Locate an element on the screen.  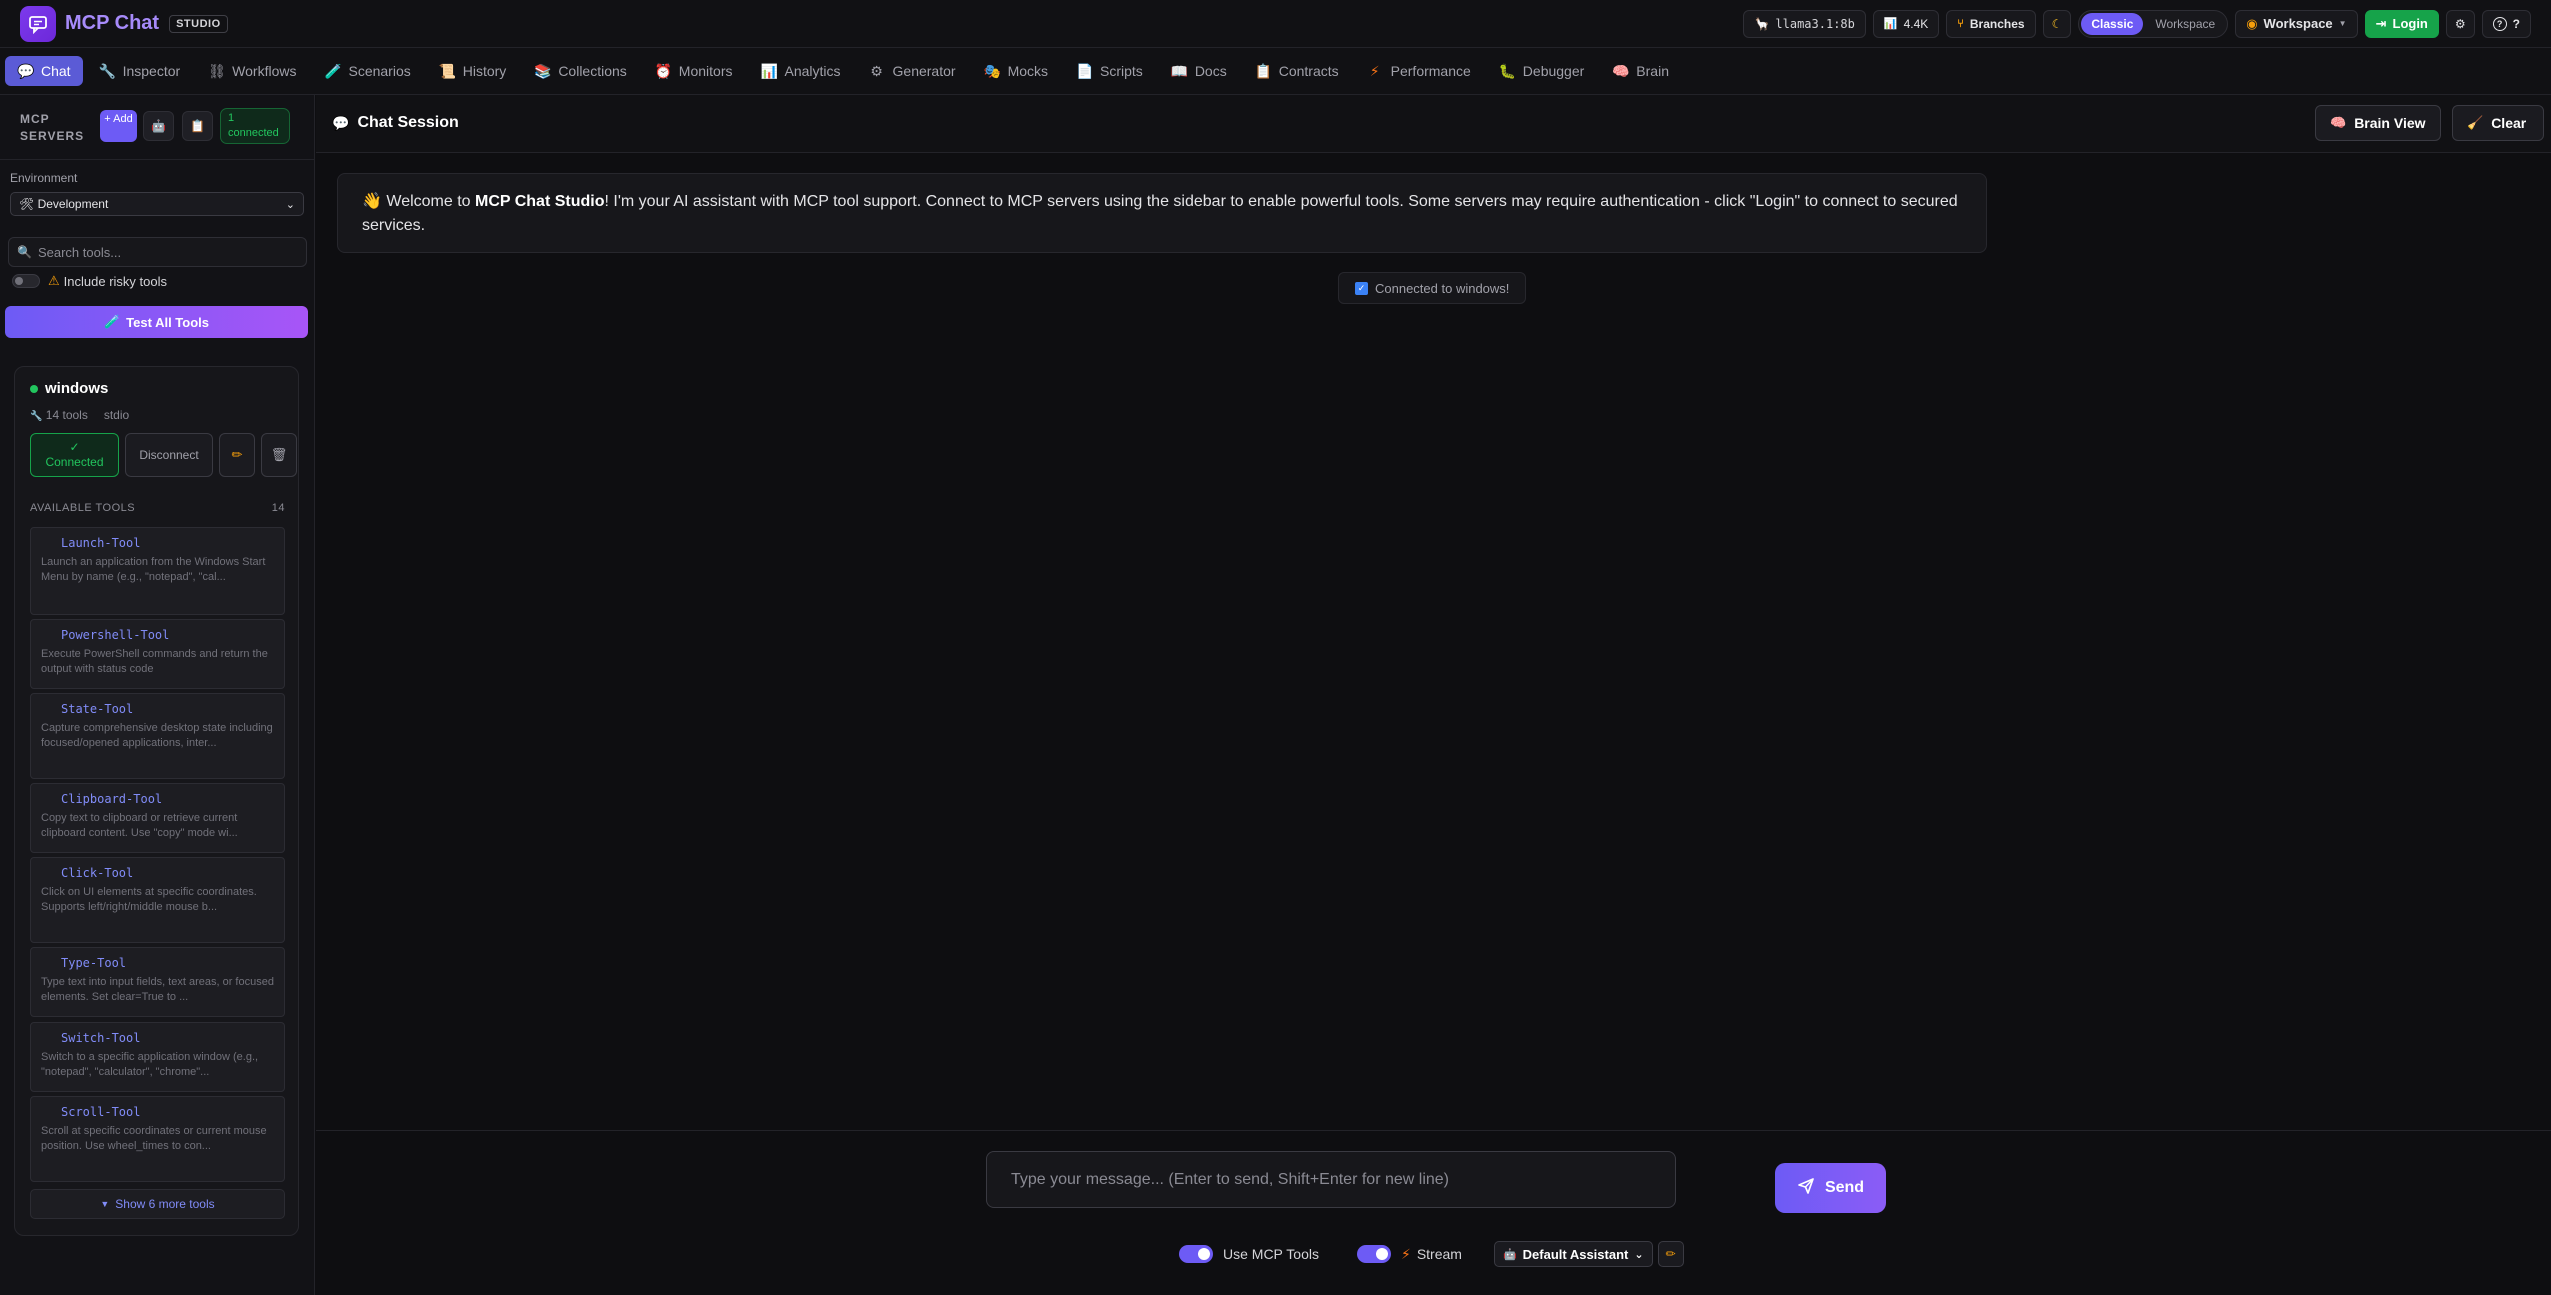
risky-tools-toggle is located at coordinates (26, 281).